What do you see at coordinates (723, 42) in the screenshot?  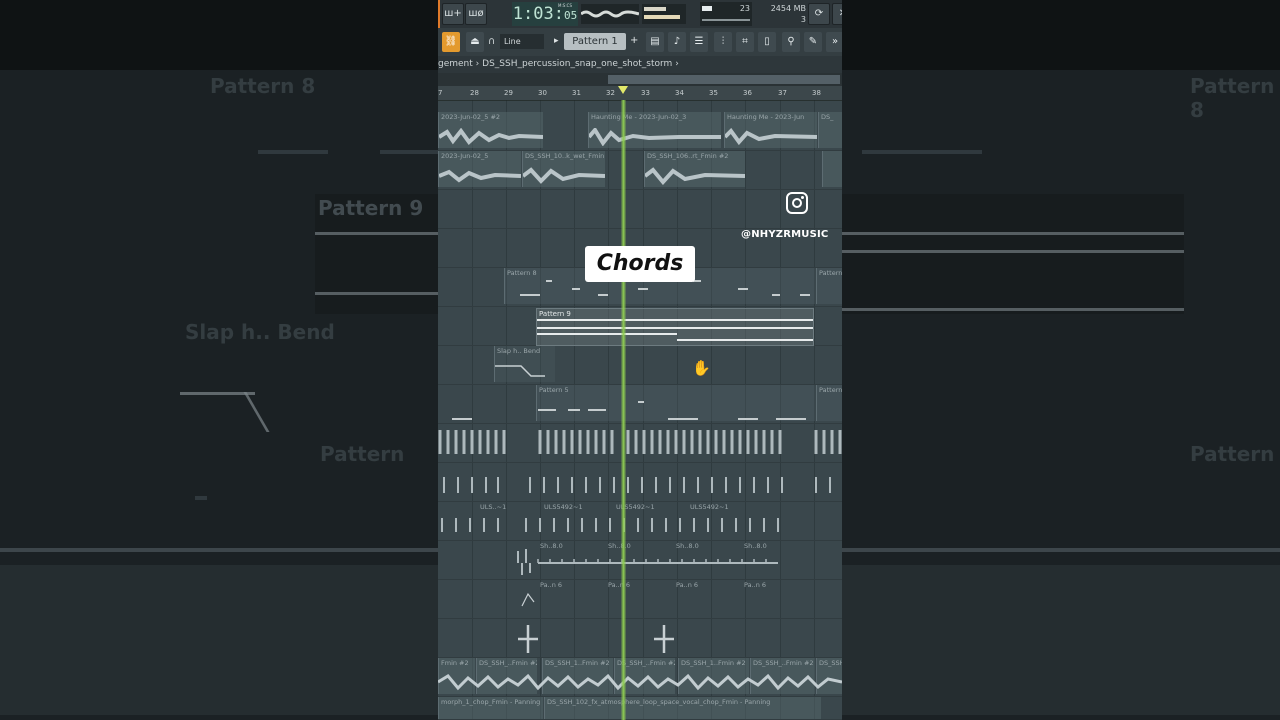 I see `mixer-icon: ⫶` at bounding box center [723, 42].